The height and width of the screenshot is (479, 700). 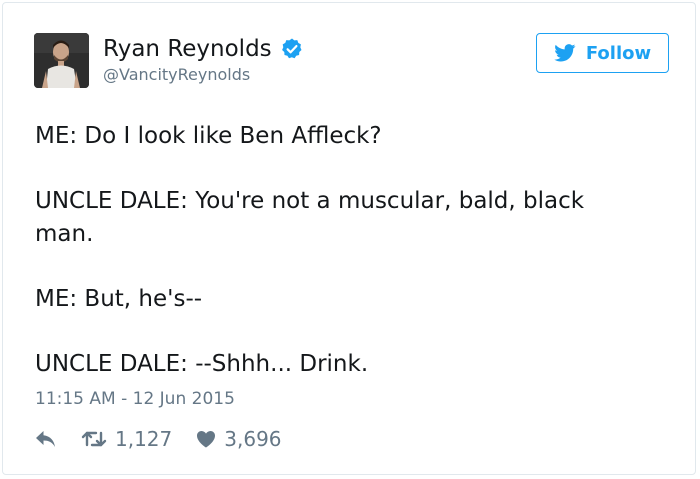 I want to click on display-name: Ryan Reynolds, so click(x=203, y=49).